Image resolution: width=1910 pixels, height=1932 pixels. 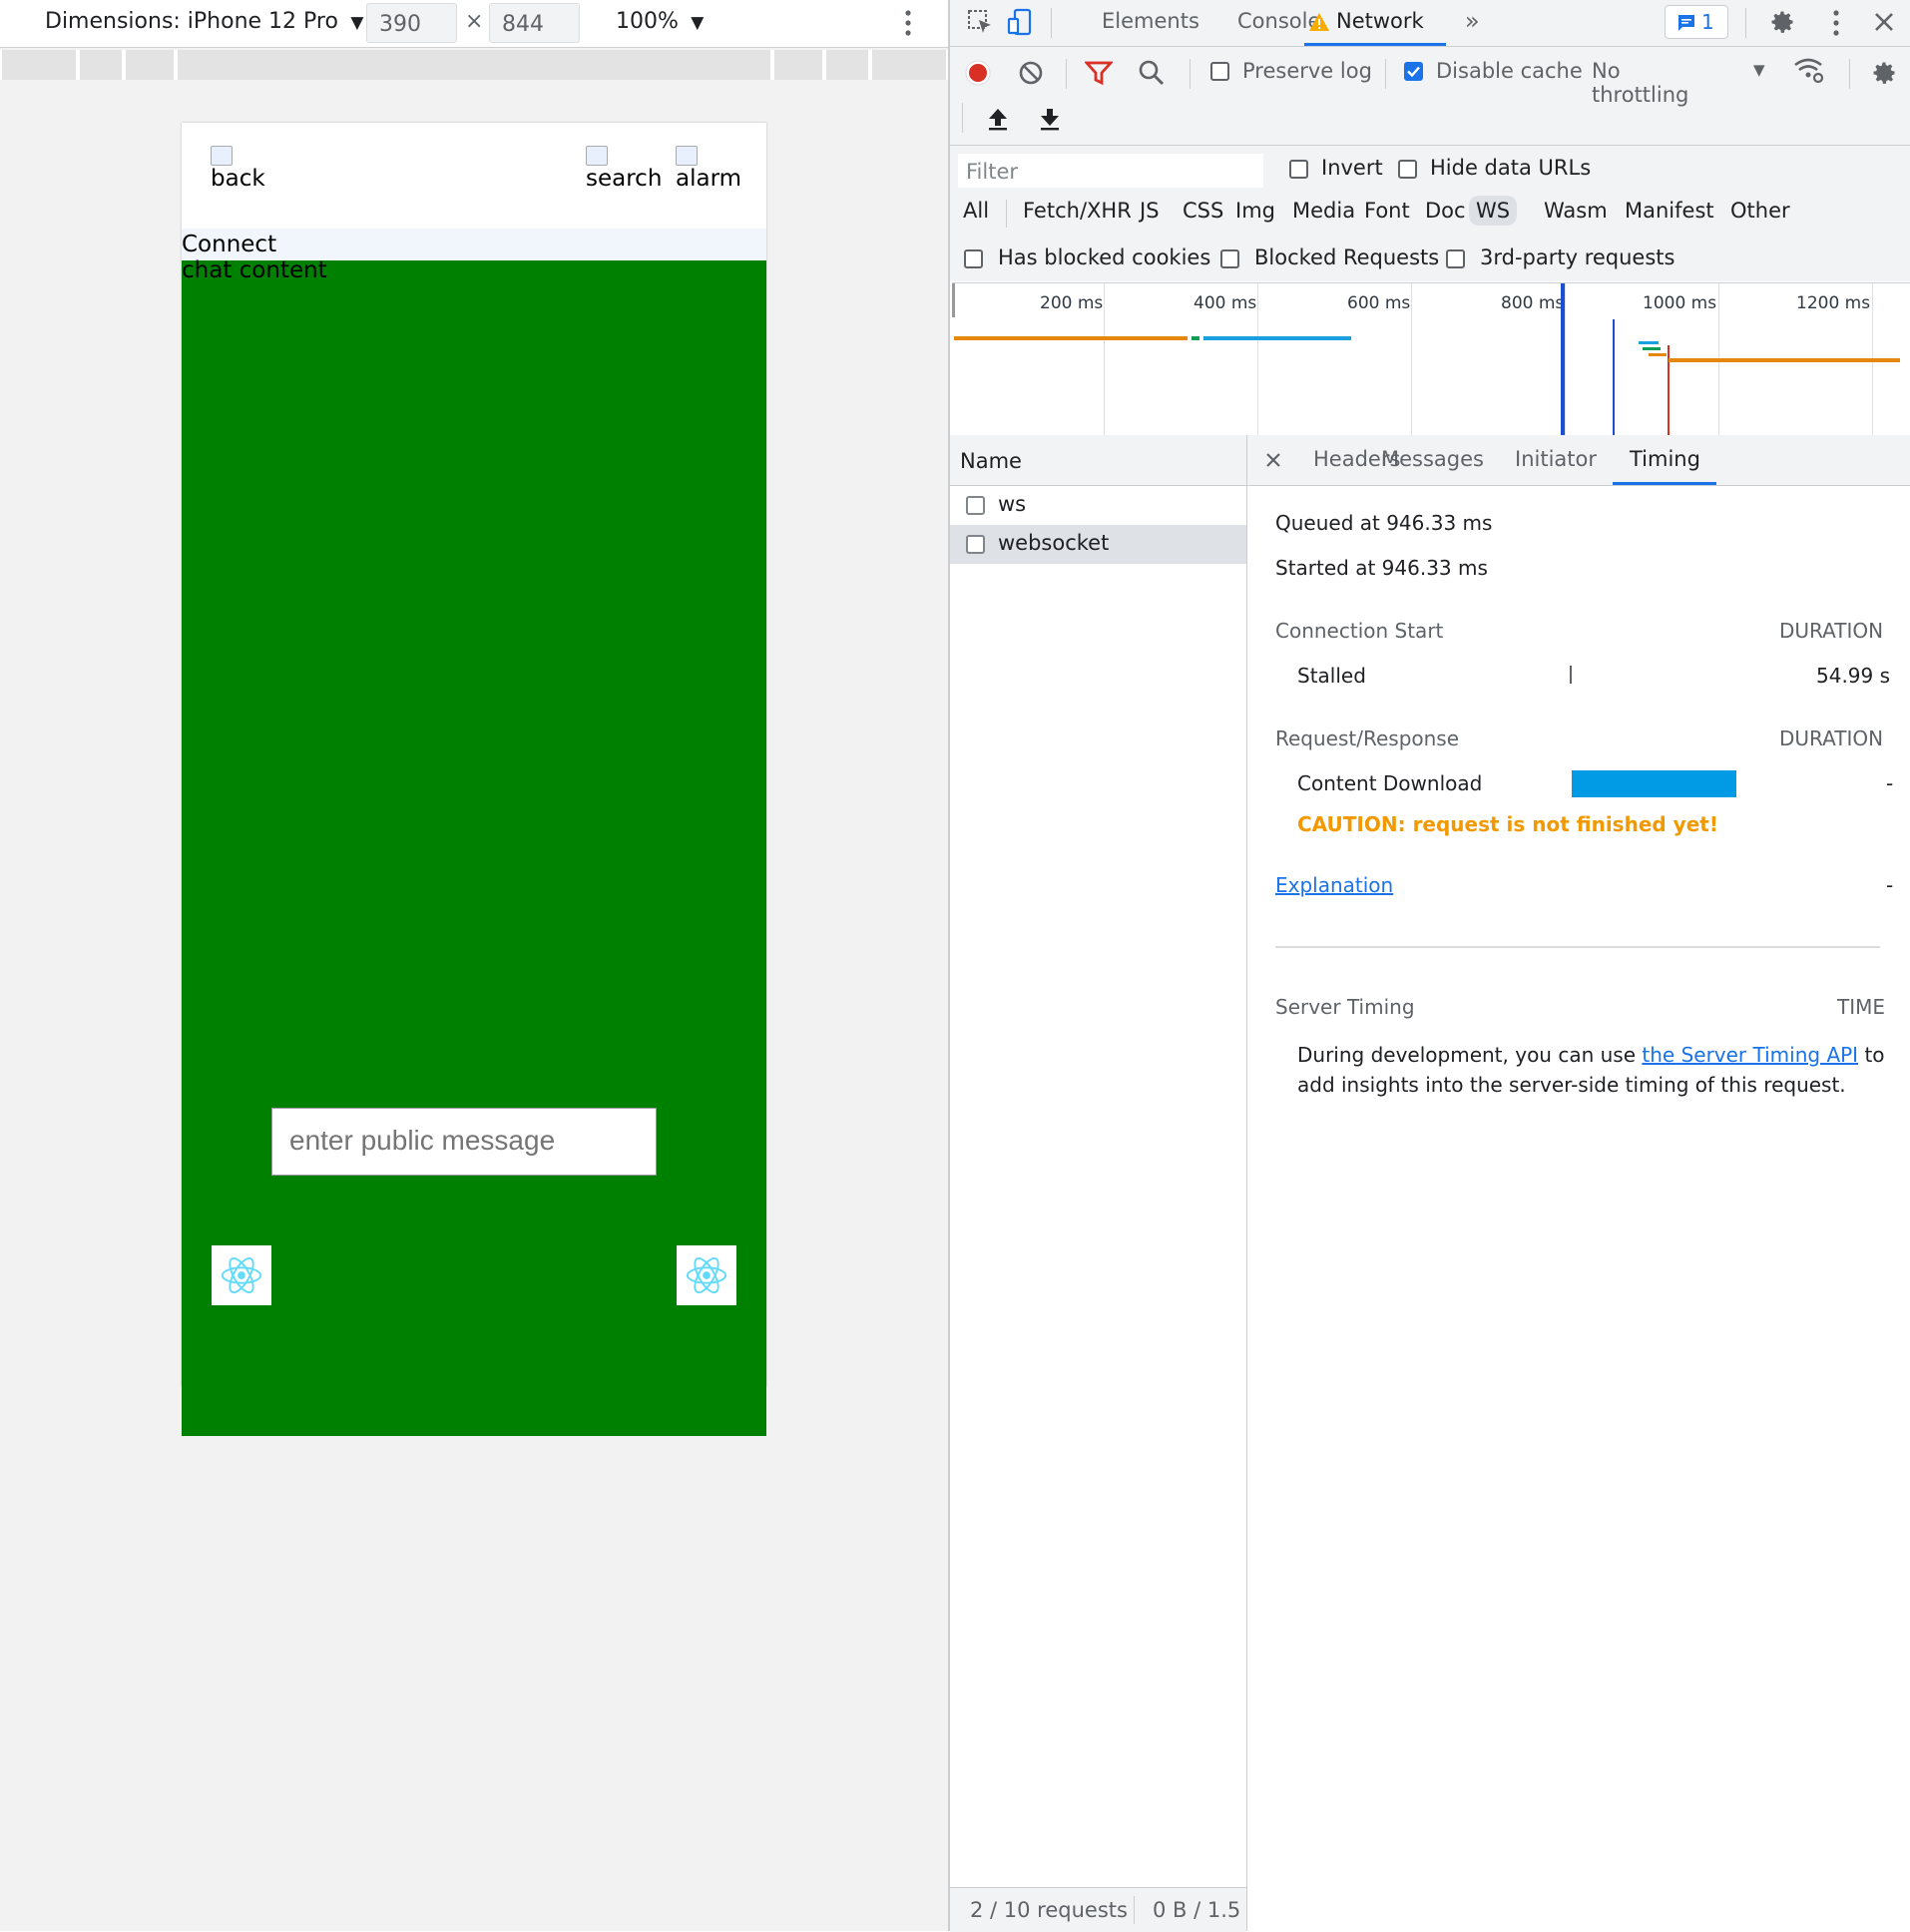 What do you see at coordinates (1556, 459) in the screenshot?
I see `detail-tab-initiator: Initiator` at bounding box center [1556, 459].